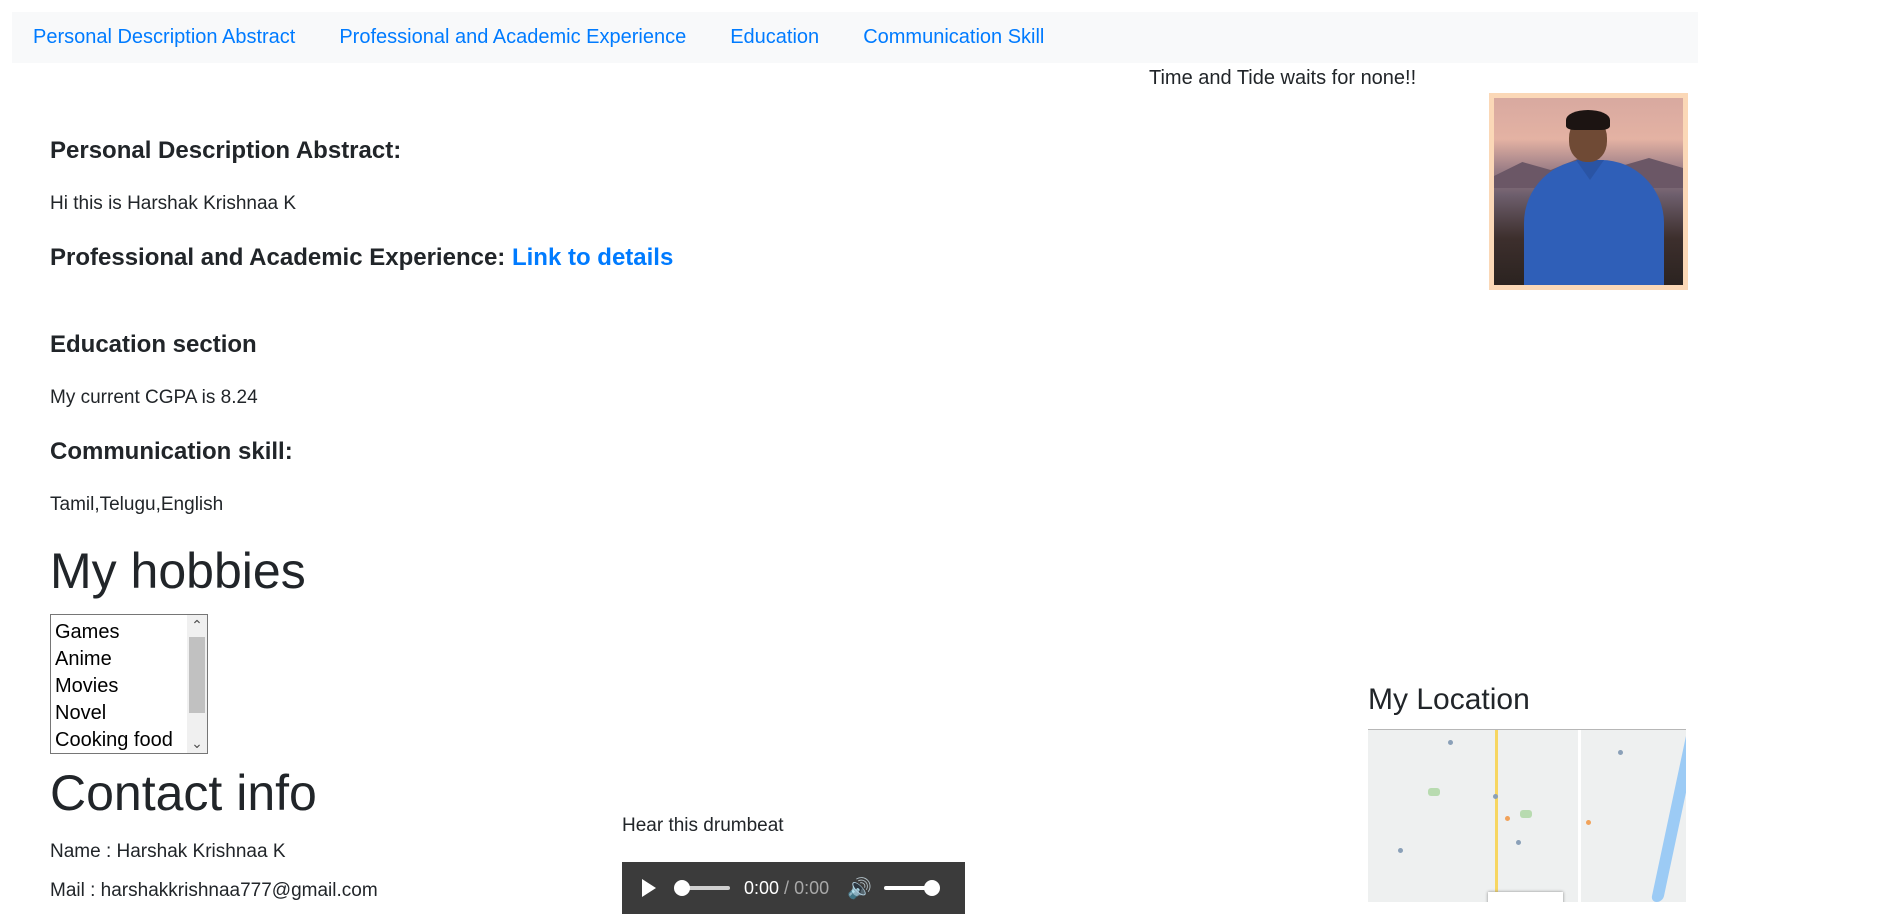  Describe the element at coordinates (164, 37) in the screenshot. I see `nav-link-personal-description: Personal Description Abstract` at that location.